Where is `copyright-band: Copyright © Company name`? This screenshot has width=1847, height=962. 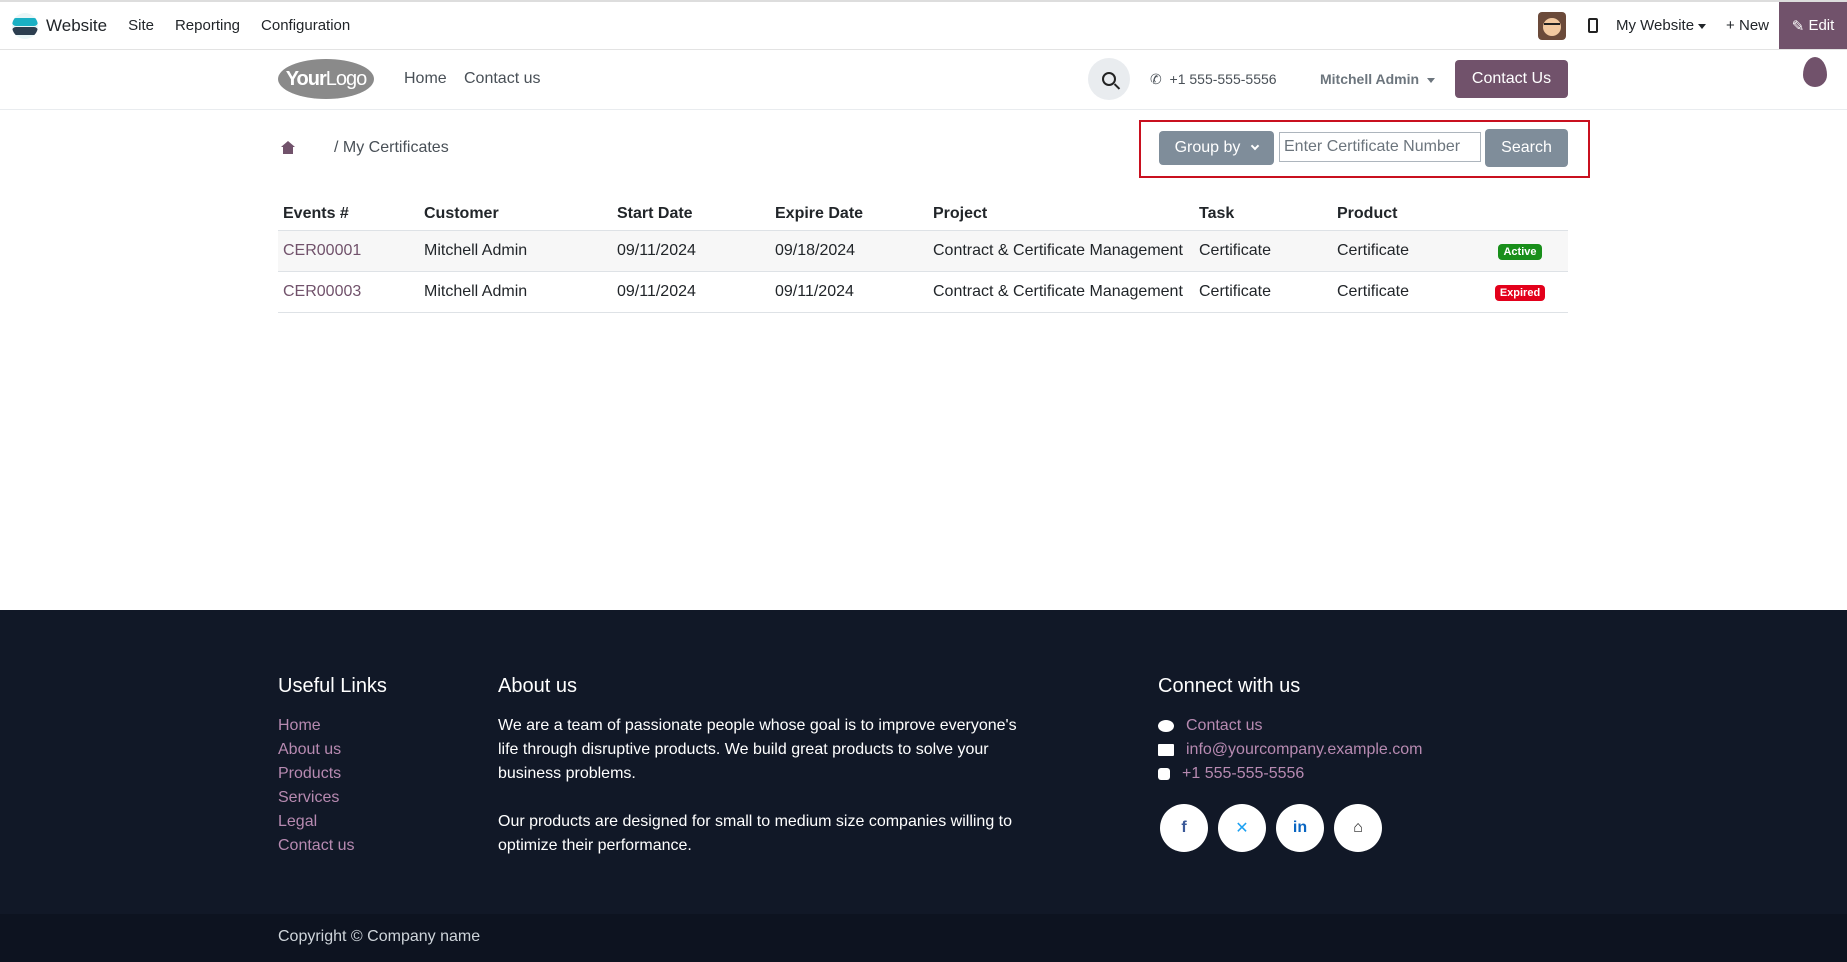 copyright-band: Copyright © Company name is located at coordinates (923, 938).